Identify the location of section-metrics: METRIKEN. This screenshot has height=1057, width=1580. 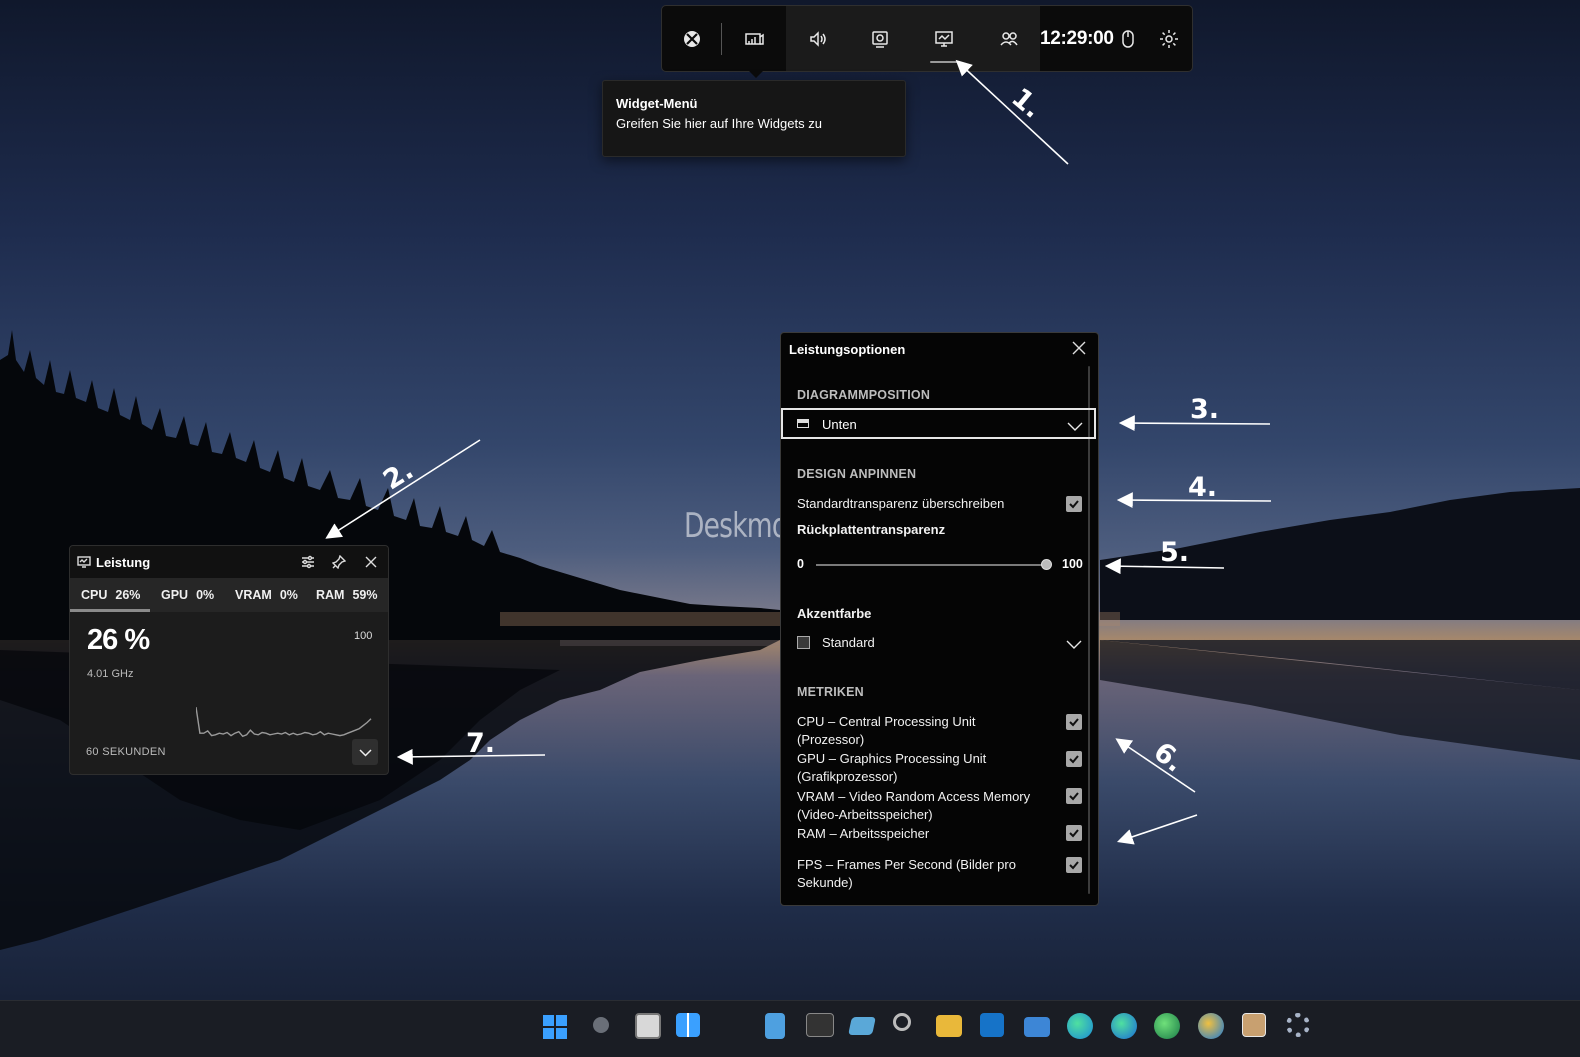
(830, 692).